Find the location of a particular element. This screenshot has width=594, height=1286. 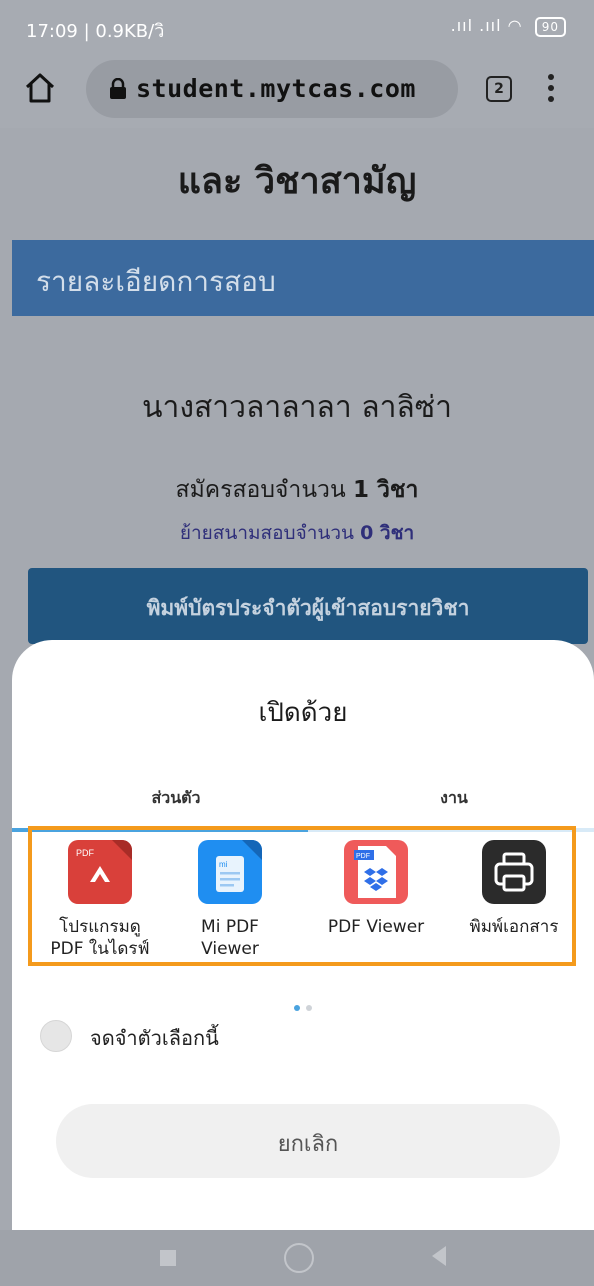

home-icon is located at coordinates (40, 88).